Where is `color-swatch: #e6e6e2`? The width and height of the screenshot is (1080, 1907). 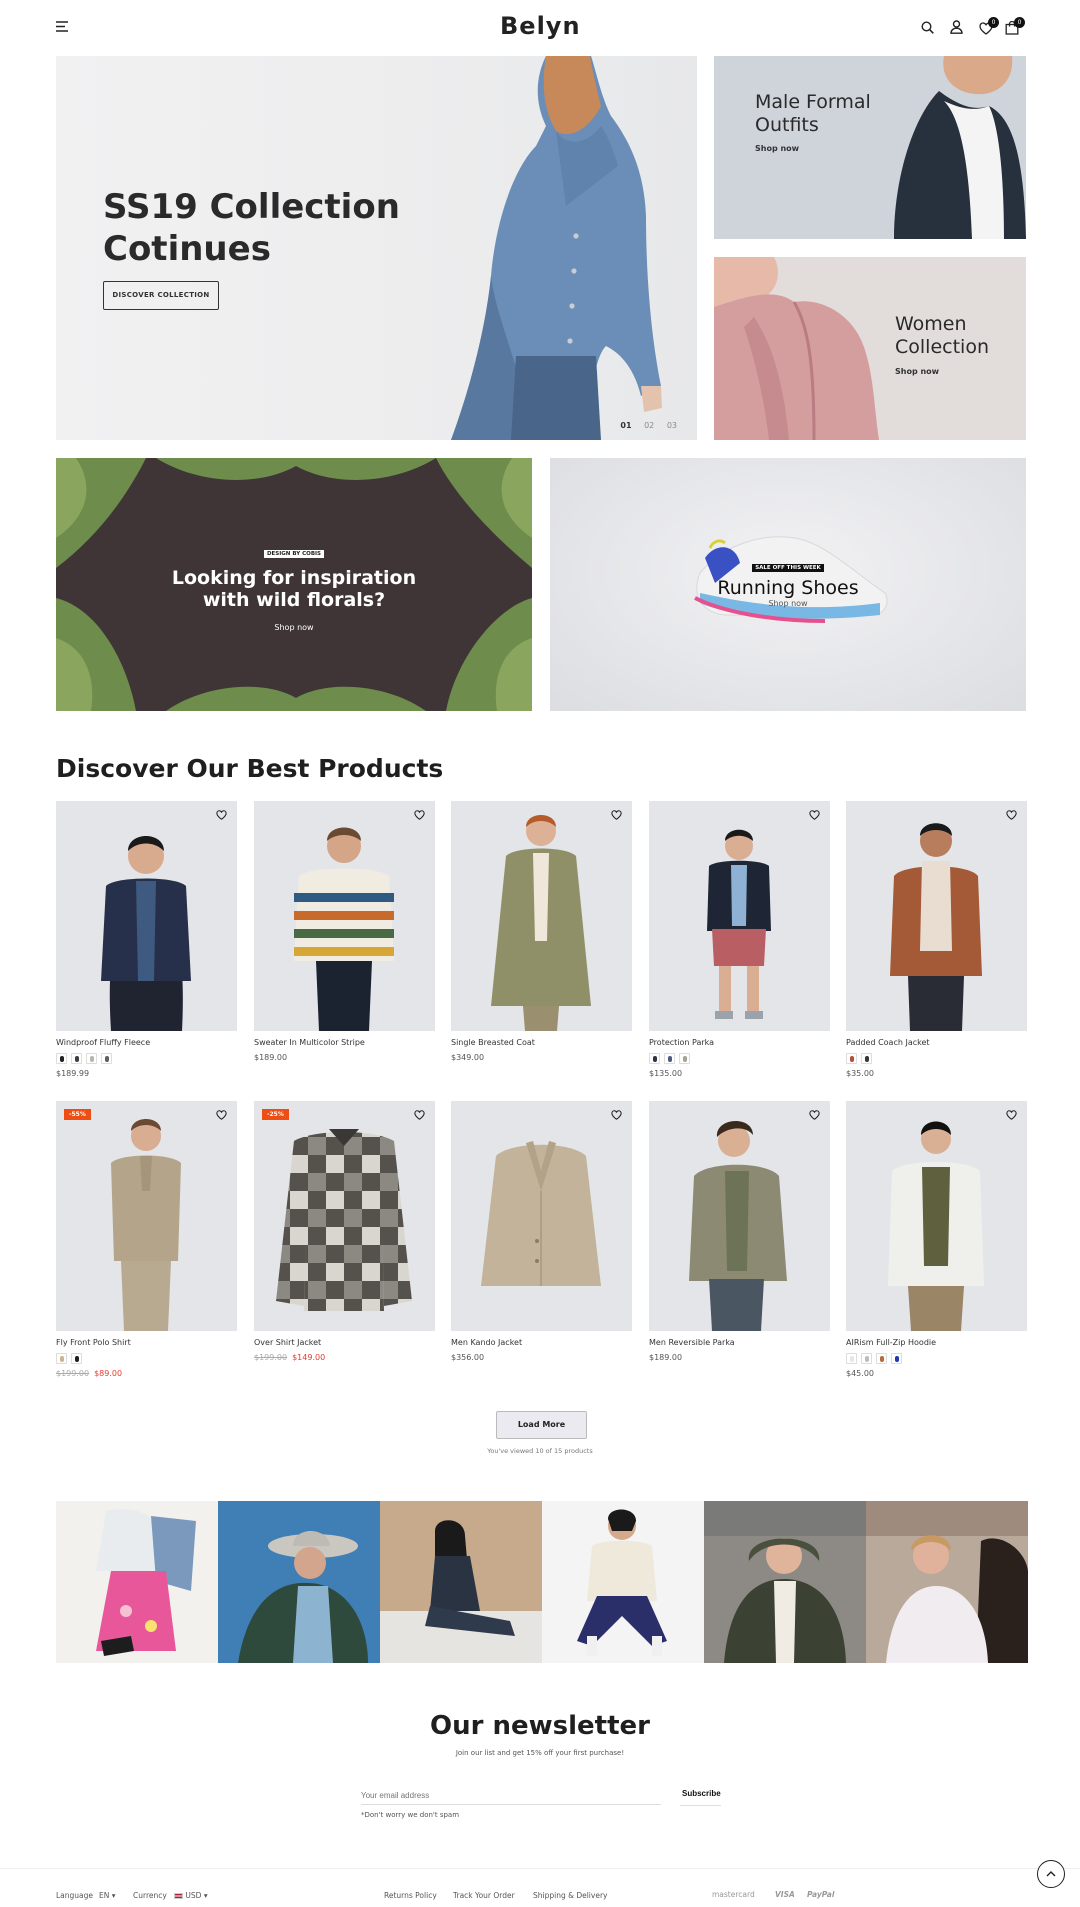
color-swatch: #e6e6e2 is located at coordinates (851, 1358).